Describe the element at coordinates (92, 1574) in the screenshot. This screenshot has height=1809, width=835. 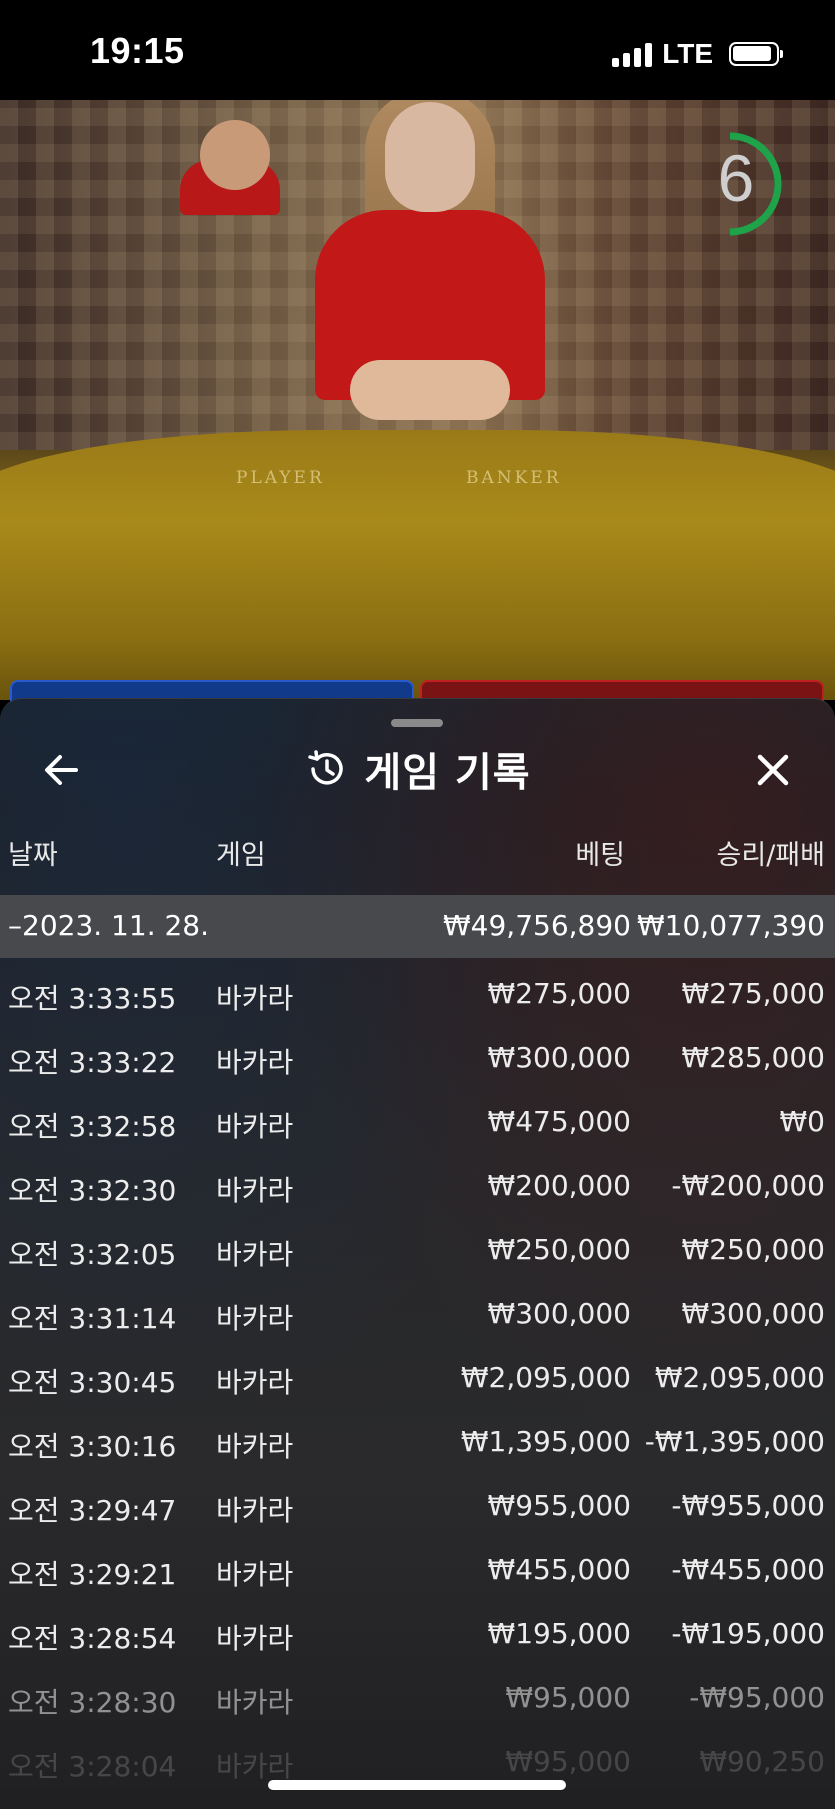
I see `row-time: 오전 3:29:21` at that location.